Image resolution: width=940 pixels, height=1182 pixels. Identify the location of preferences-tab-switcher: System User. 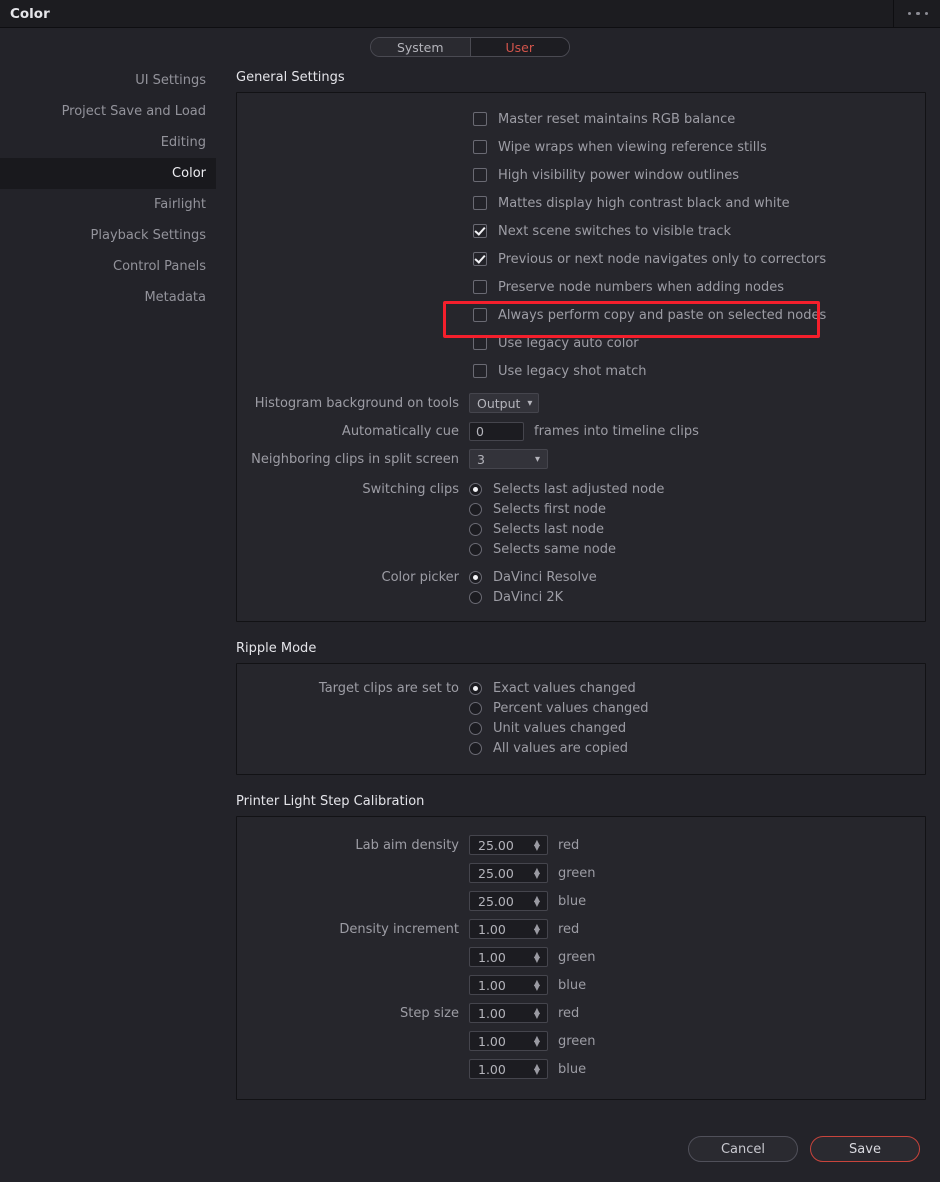
(470, 47).